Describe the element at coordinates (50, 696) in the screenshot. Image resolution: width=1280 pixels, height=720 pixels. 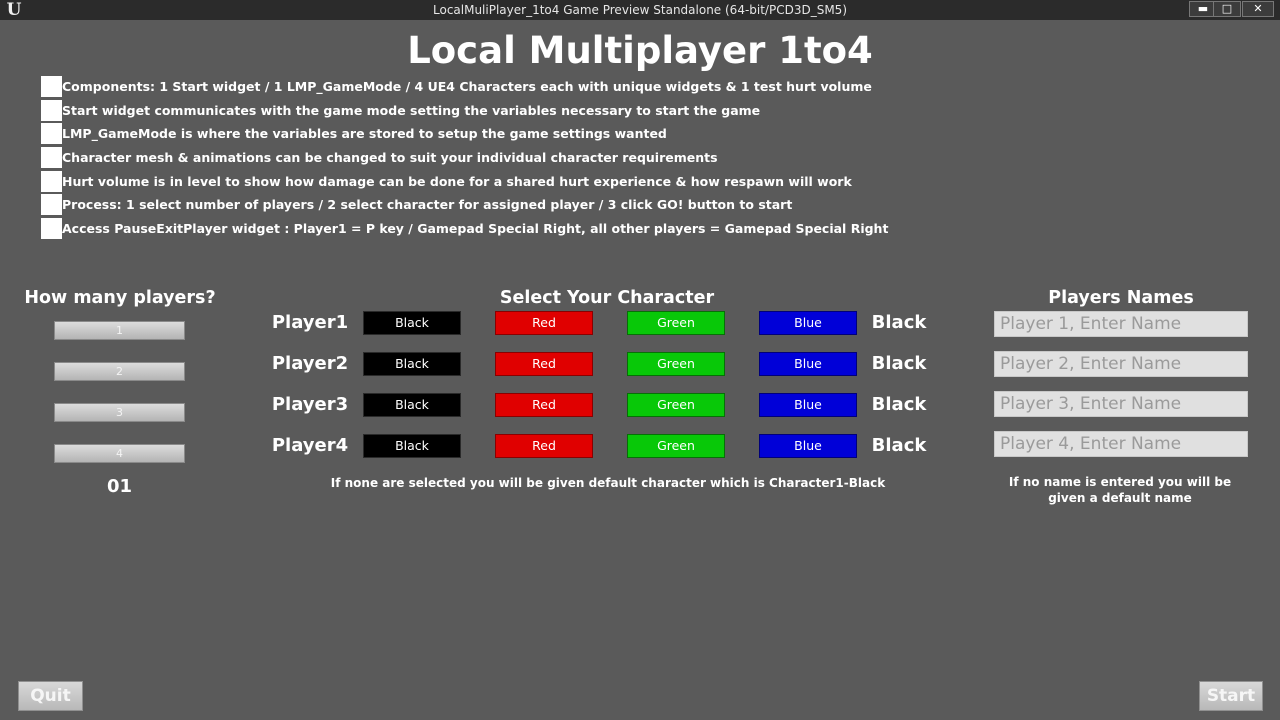
I see `quit-button: Quit` at that location.